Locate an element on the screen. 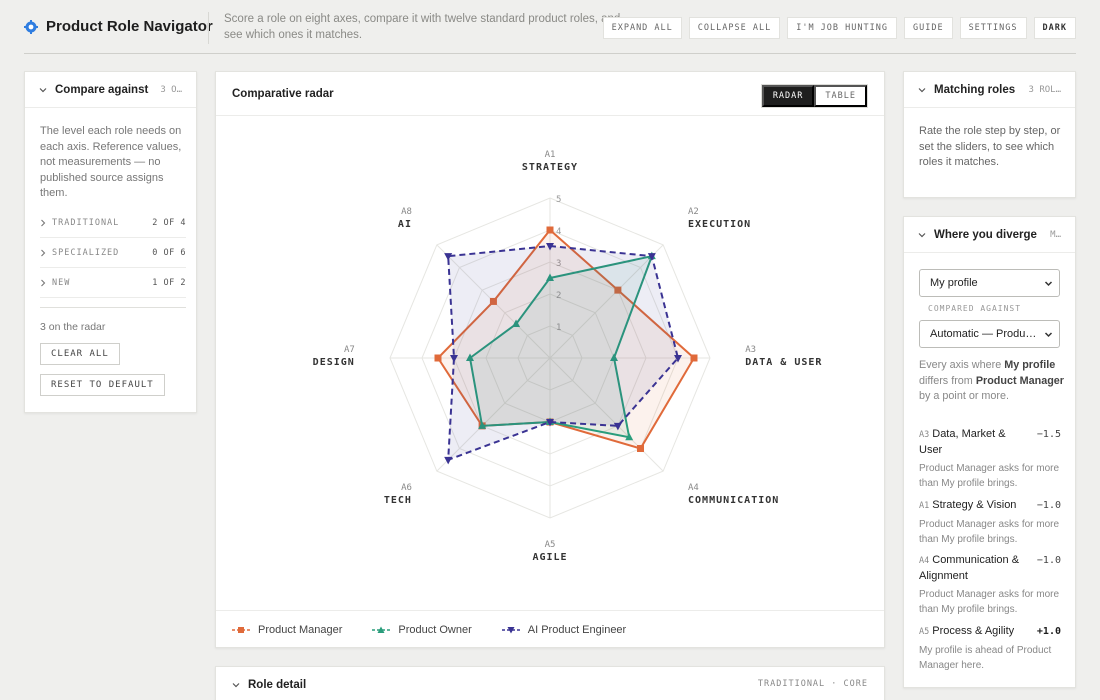 Image resolution: width=1100 pixels, height=700 pixels. desc-text: by a point or more. is located at coordinates (964, 396).